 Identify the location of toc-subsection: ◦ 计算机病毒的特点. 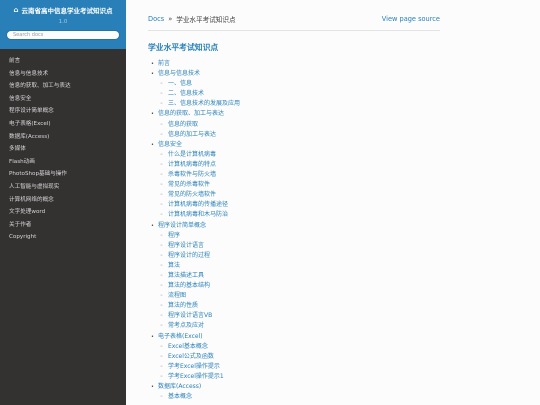
(294, 165).